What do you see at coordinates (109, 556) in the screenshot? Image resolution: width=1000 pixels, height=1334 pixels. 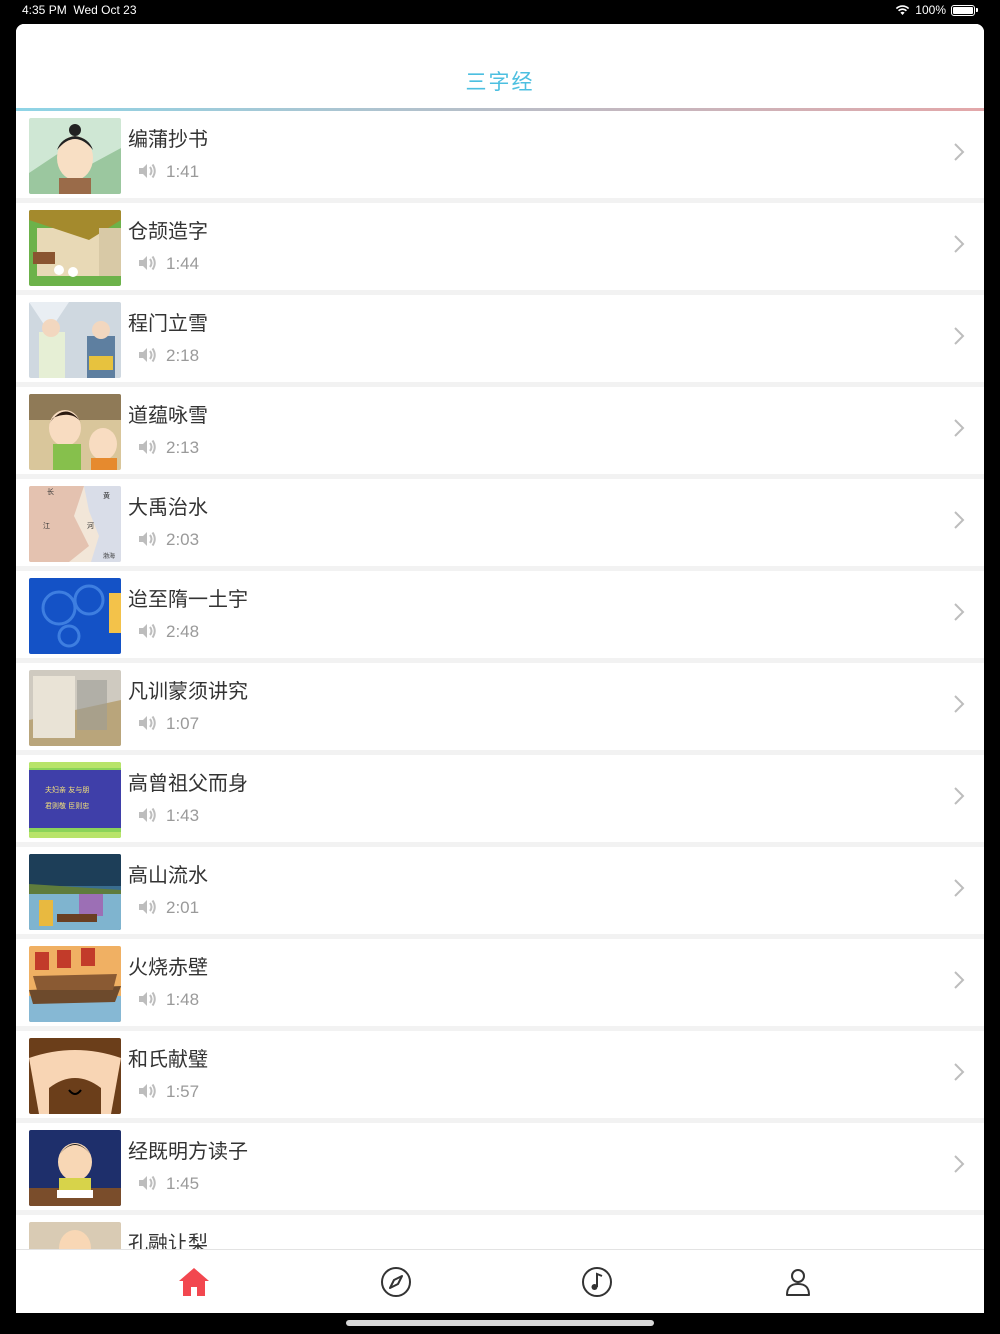 I see `svg-text: 渤海` at bounding box center [109, 556].